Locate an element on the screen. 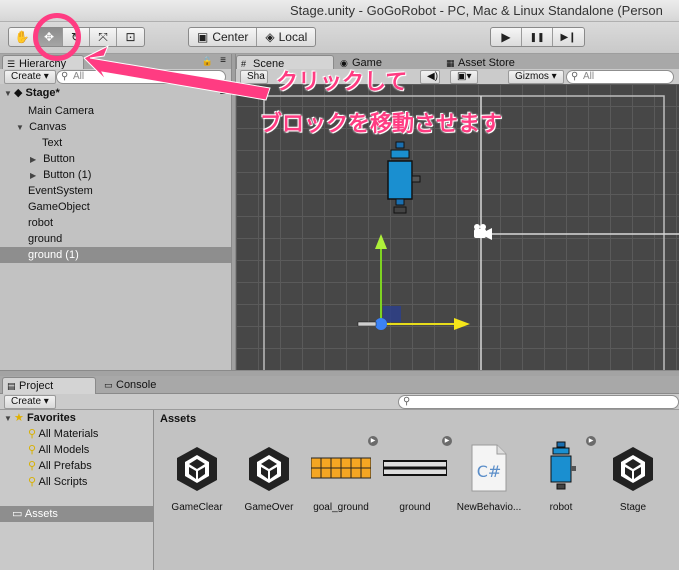 The image size is (679, 570). pointer-arrow-icon is located at coordinates (177, 72).